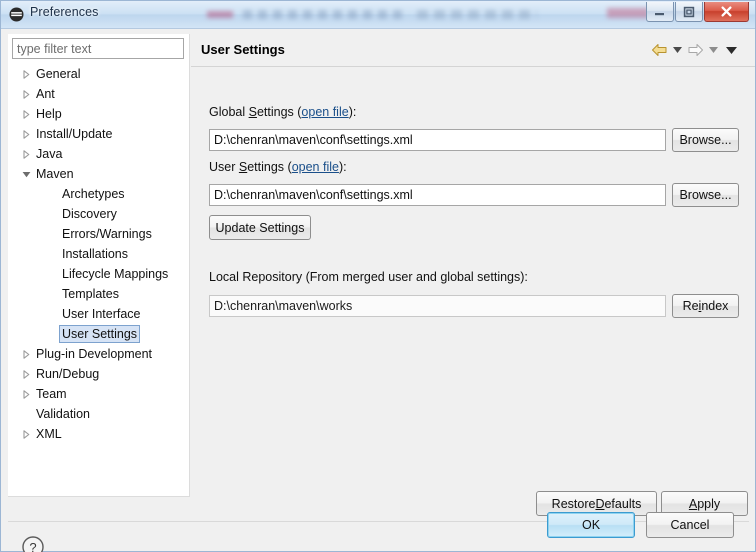  What do you see at coordinates (51, 394) in the screenshot?
I see `tree-item-label: Team` at bounding box center [51, 394].